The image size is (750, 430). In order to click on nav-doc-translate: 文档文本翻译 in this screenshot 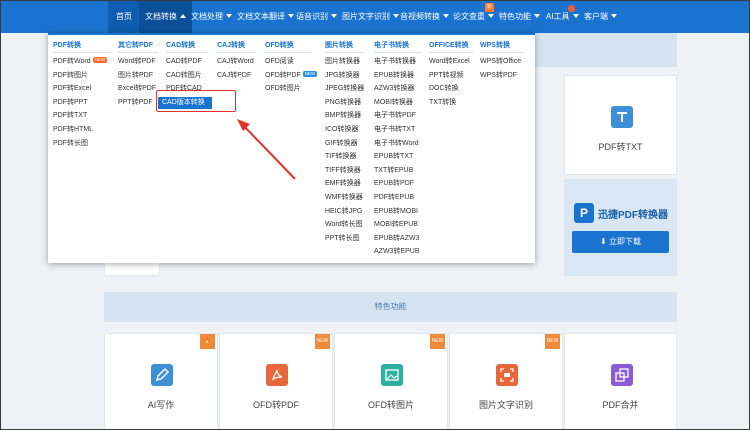, I will do `click(265, 17)`.